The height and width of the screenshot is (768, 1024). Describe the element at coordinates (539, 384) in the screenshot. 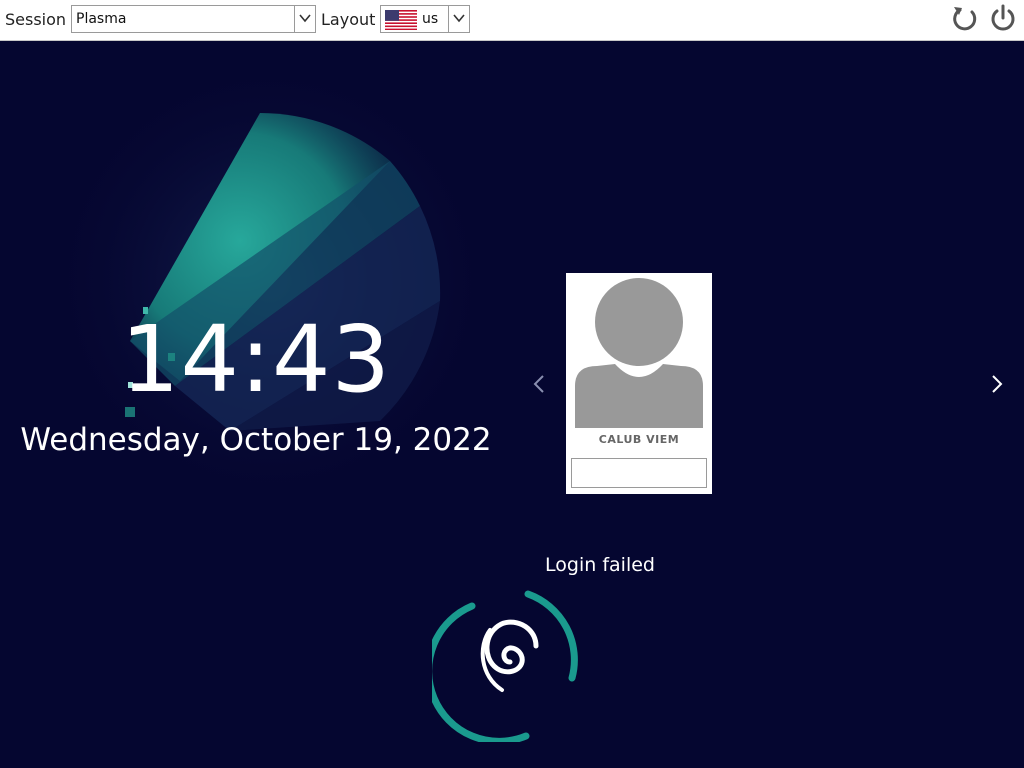

I see `chevron-left-icon` at that location.